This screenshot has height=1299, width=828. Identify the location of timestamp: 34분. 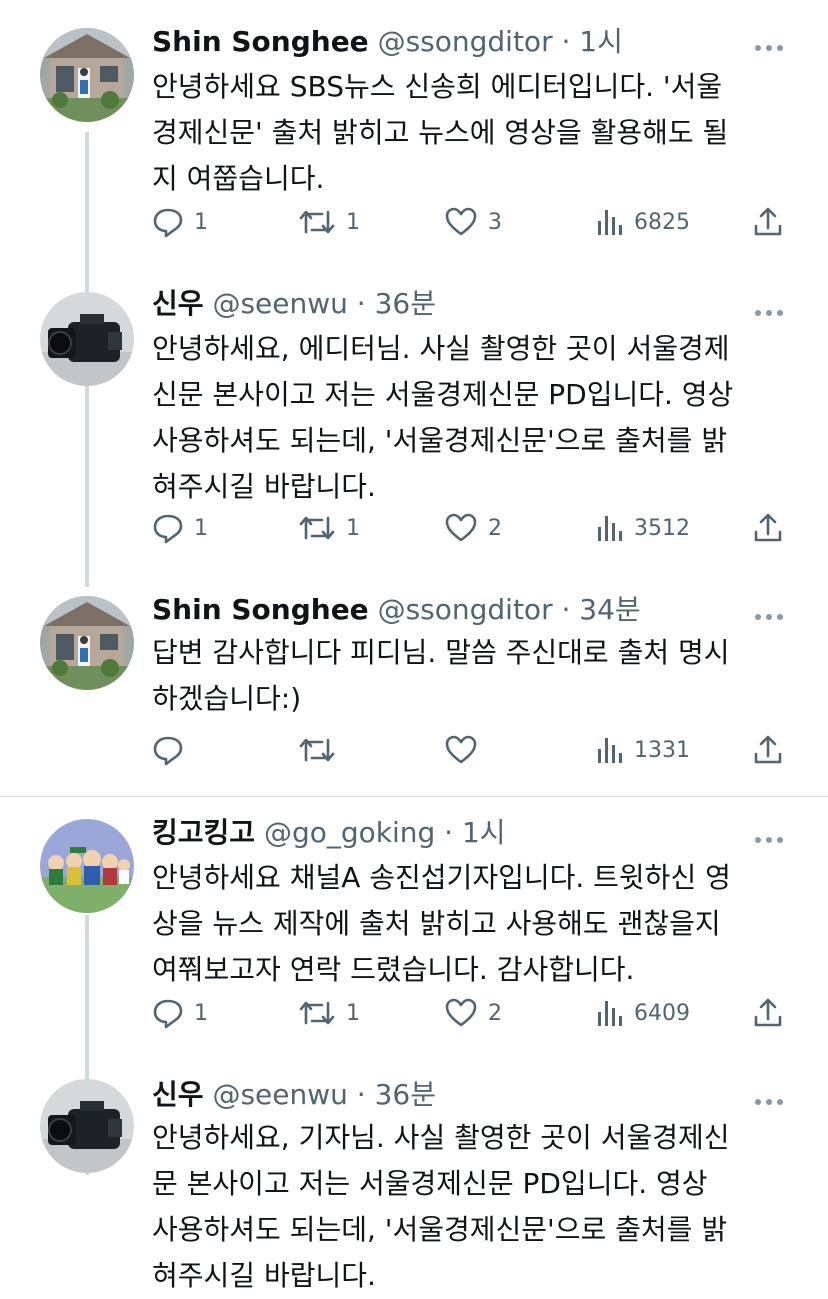
(609, 609).